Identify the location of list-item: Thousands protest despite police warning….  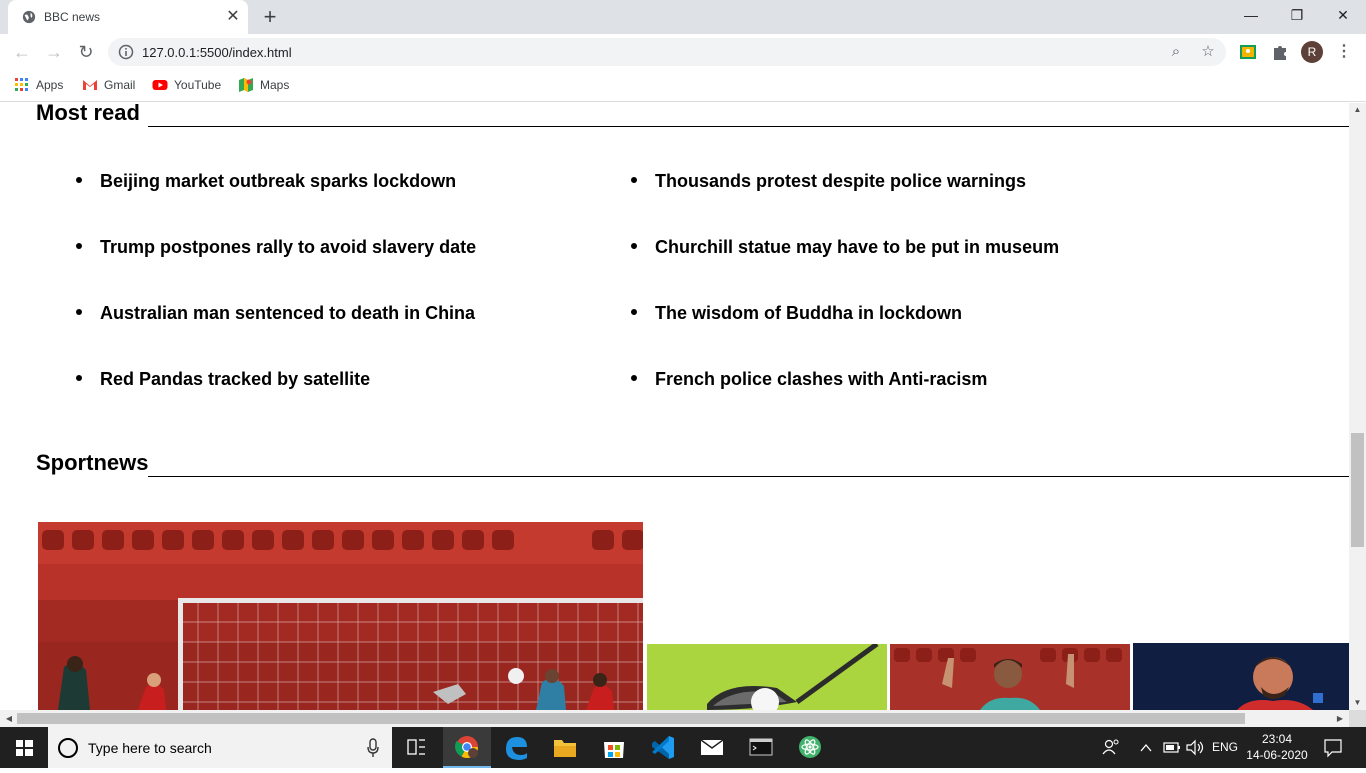
(828, 181).